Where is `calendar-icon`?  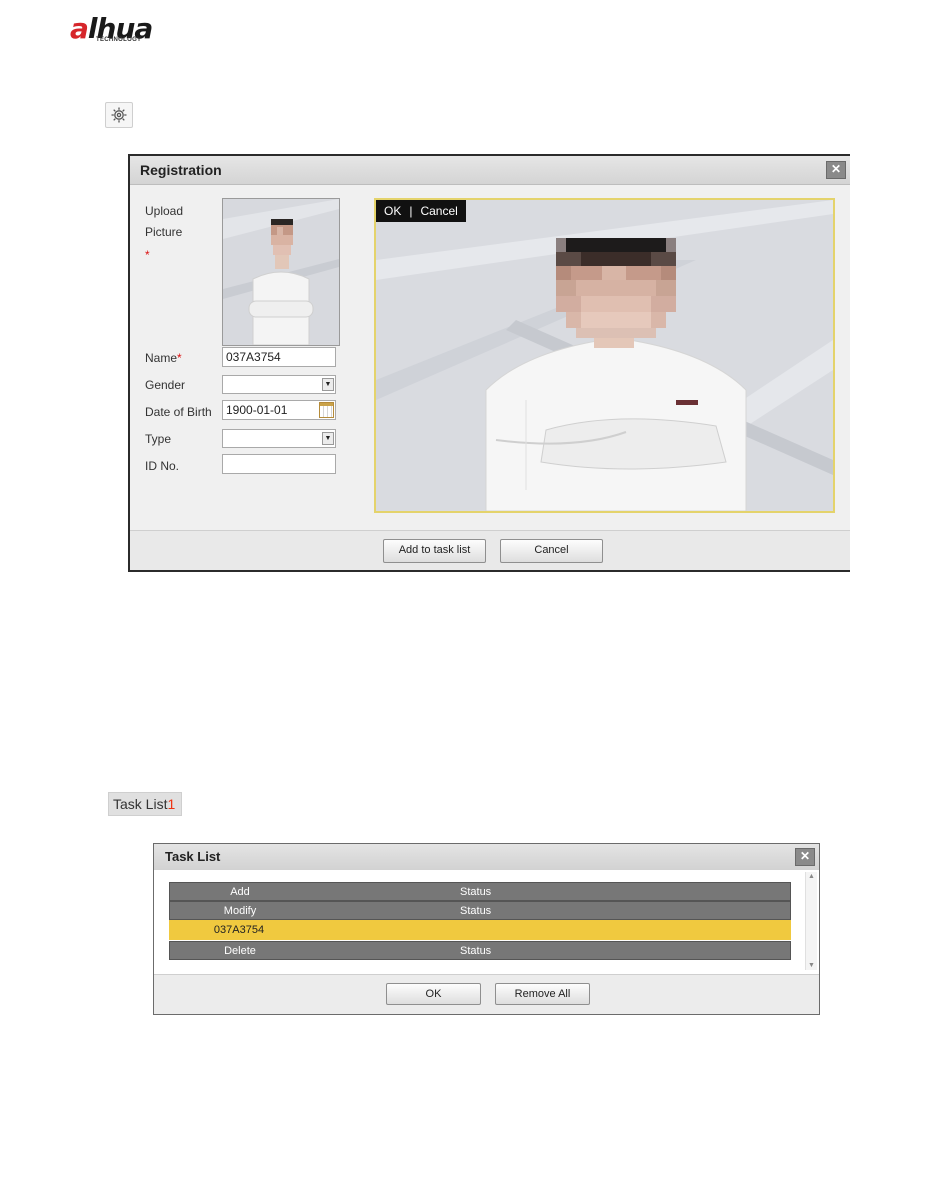
calendar-icon is located at coordinates (326, 410).